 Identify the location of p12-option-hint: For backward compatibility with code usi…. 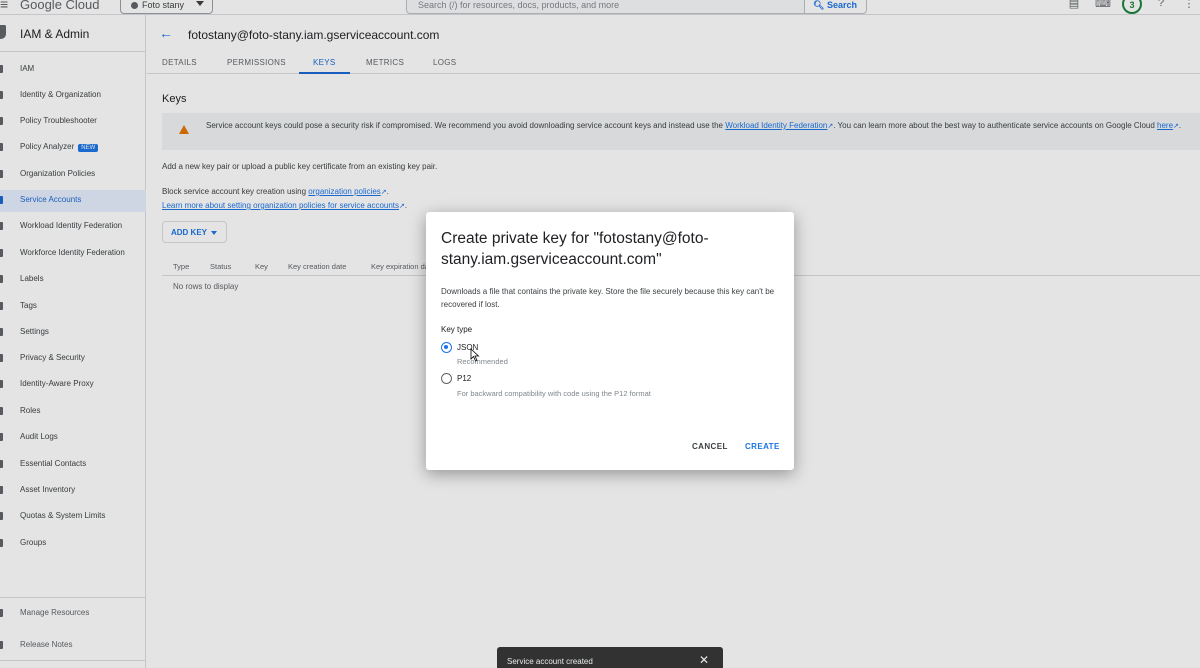
(554, 393).